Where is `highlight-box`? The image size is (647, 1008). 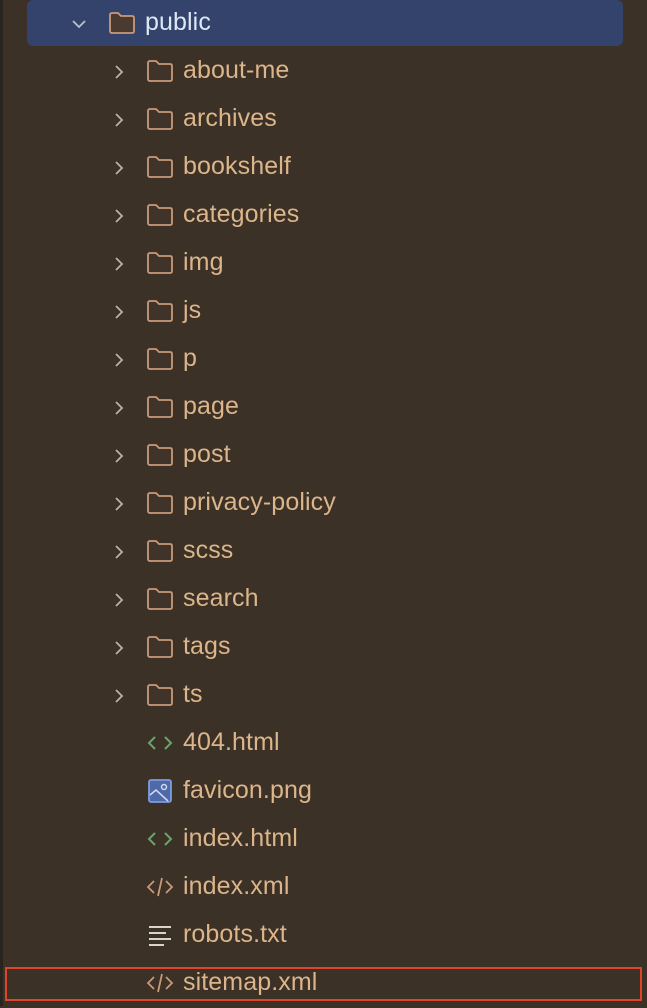 highlight-box is located at coordinates (323, 984).